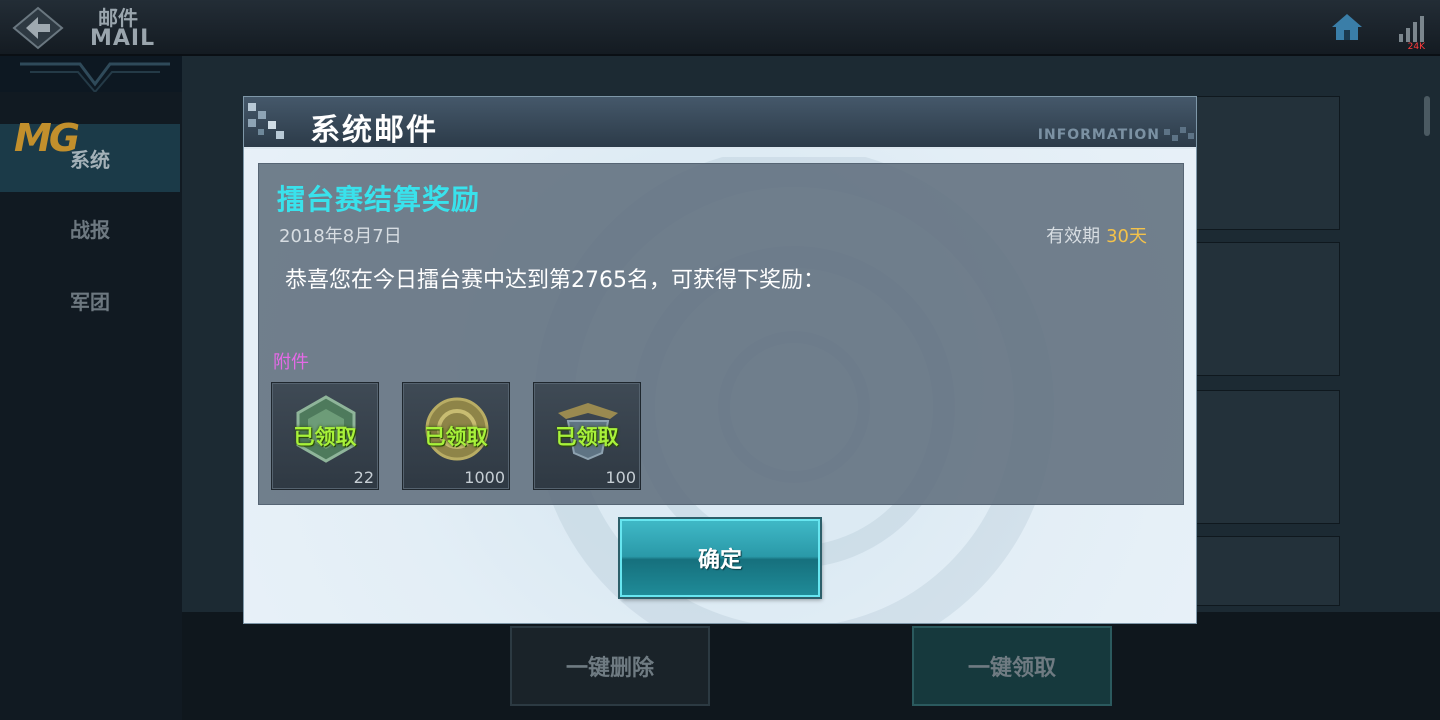 Image resolution: width=1440 pixels, height=720 pixels. Describe the element at coordinates (1347, 27) in the screenshot. I see `home-icon` at that location.